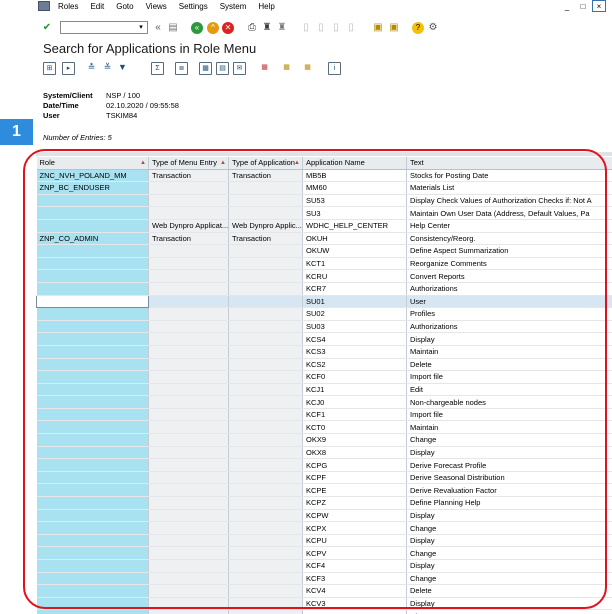 The height and width of the screenshot is (614, 612). What do you see at coordinates (509, 239) in the screenshot?
I see `cell-text: Consistency/Reorg.` at bounding box center [509, 239].